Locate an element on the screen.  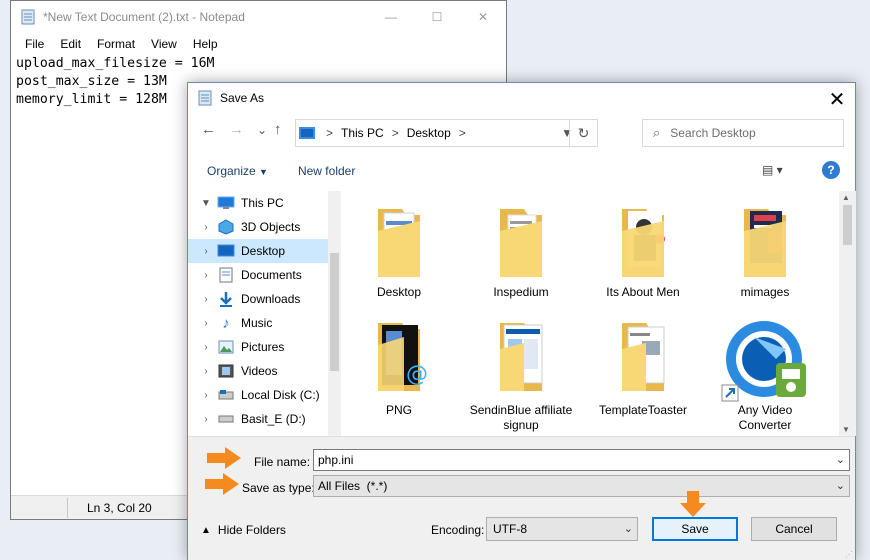
pictures-icon is located at coordinates (226, 347).